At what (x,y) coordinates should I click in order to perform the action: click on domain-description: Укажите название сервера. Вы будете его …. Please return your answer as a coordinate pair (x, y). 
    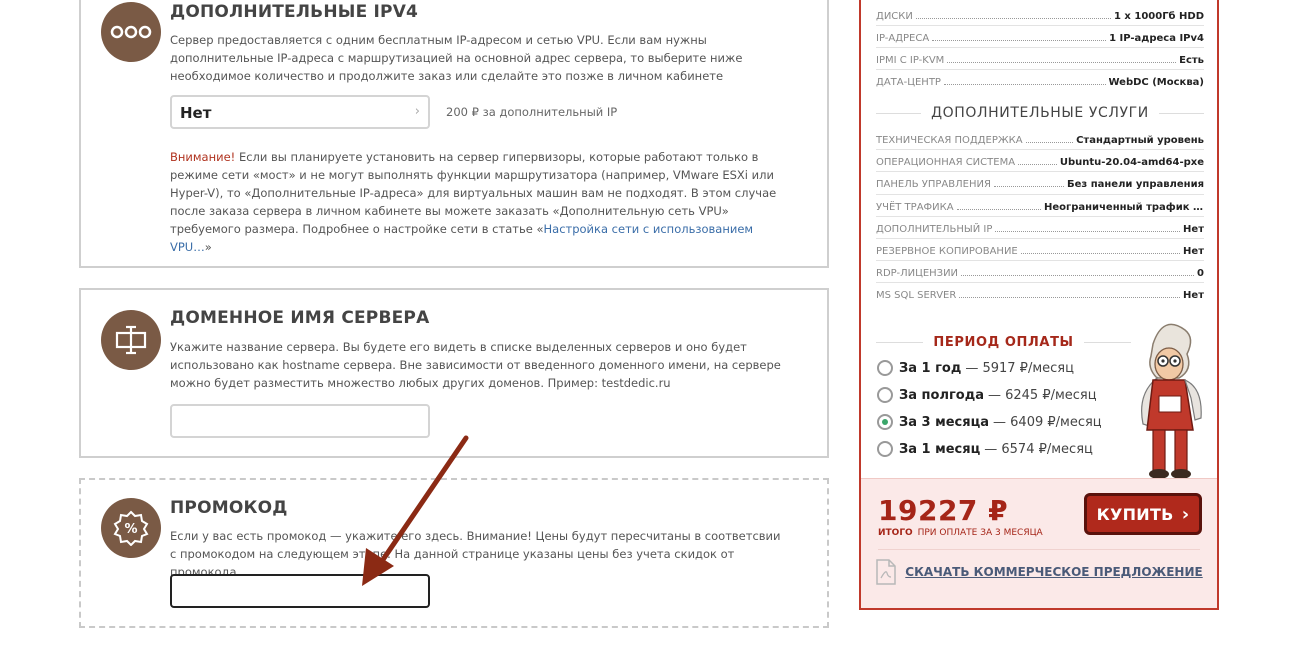
    Looking at the image, I should click on (475, 365).